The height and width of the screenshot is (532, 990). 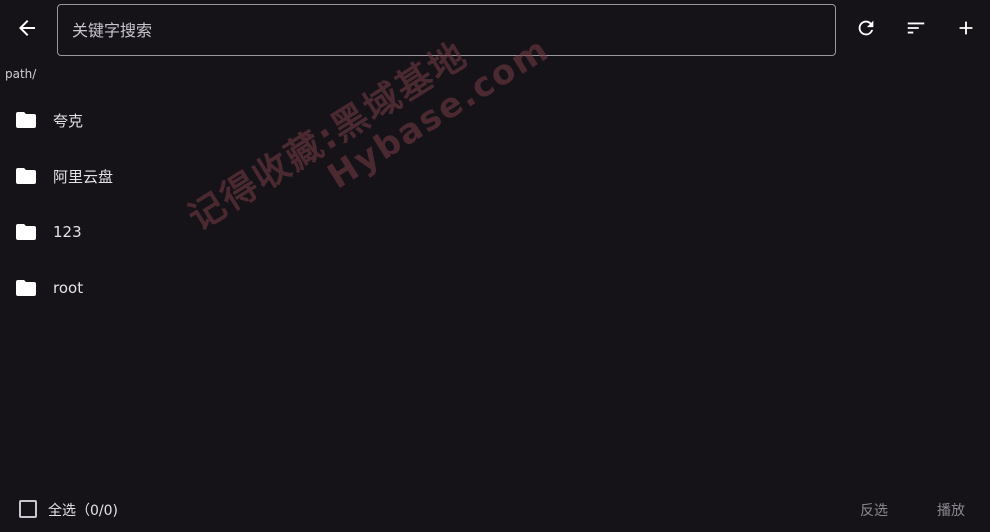 What do you see at coordinates (495, 176) in the screenshot?
I see `folder-row: 阿里云盘` at bounding box center [495, 176].